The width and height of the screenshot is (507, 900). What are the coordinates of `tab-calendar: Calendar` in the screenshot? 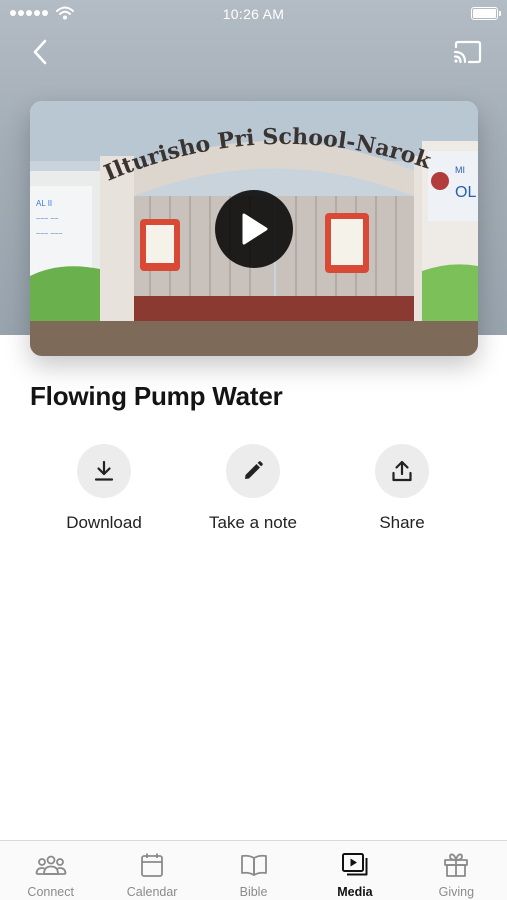 It's located at (151, 870).